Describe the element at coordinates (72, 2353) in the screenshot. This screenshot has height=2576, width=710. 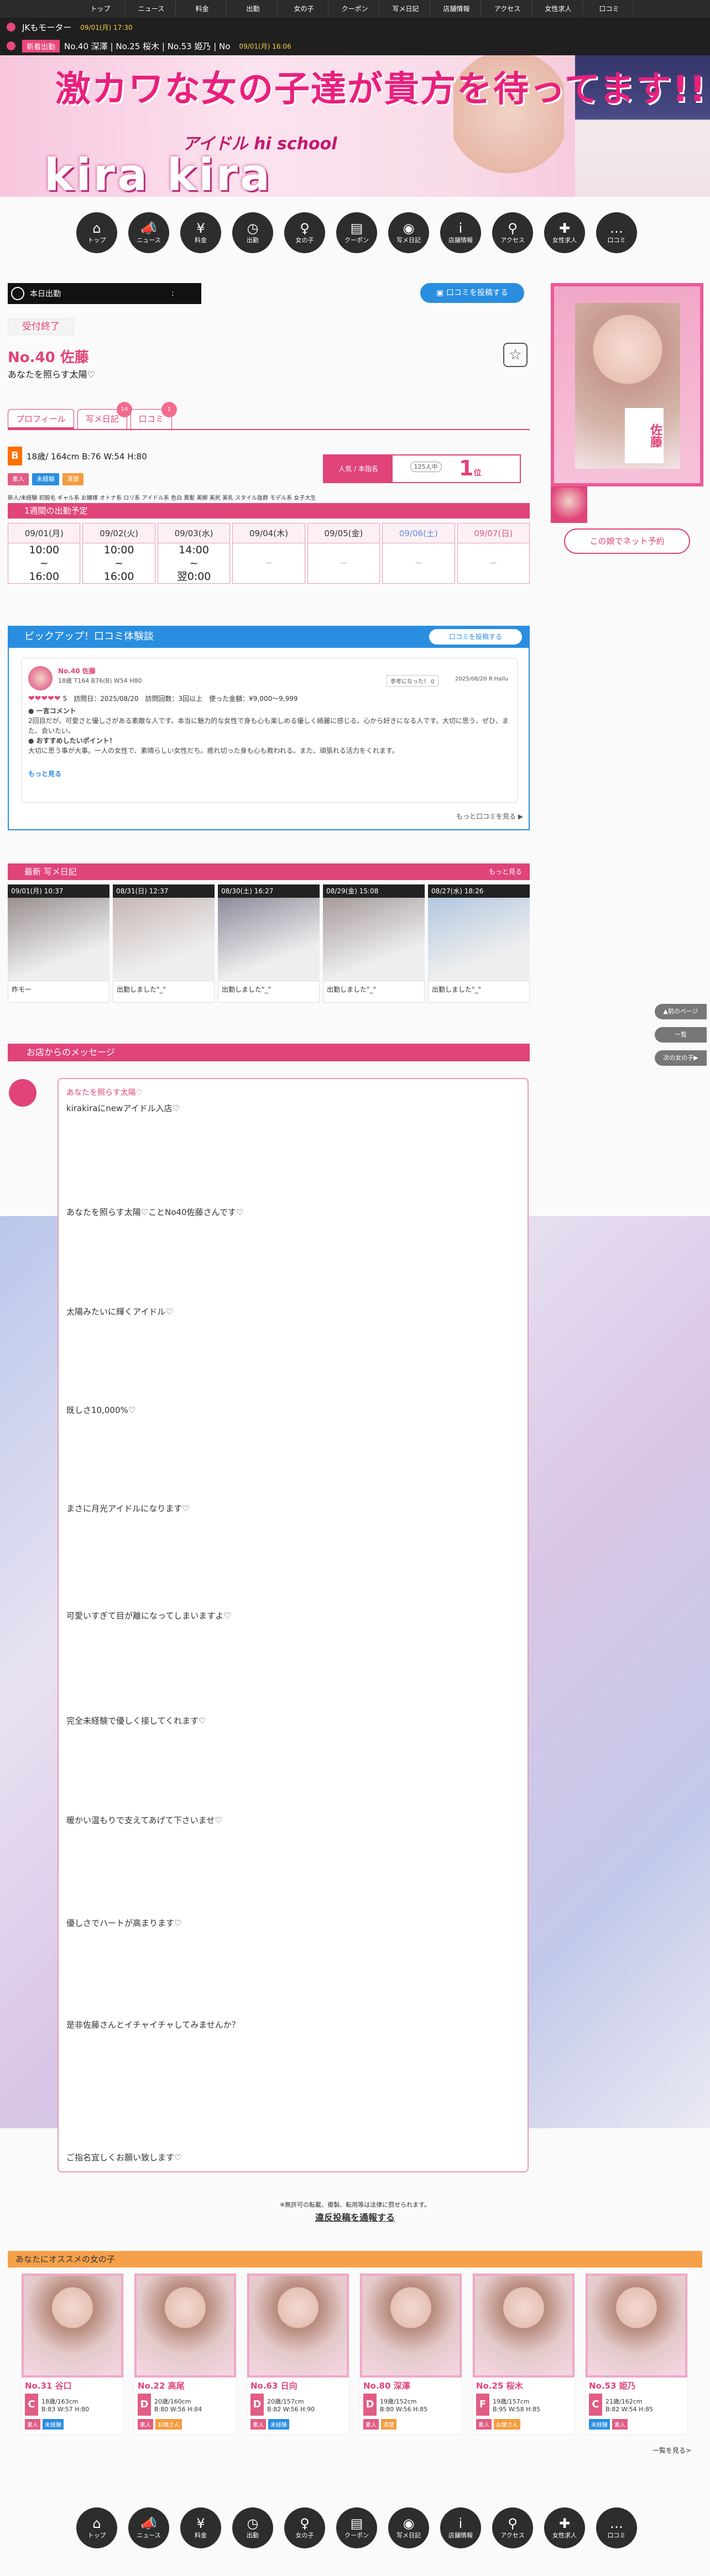
I see `recommend-card: No.31 谷口 C 18歳/163cm B:83 W:57 H:80 素人 未経験` at that location.